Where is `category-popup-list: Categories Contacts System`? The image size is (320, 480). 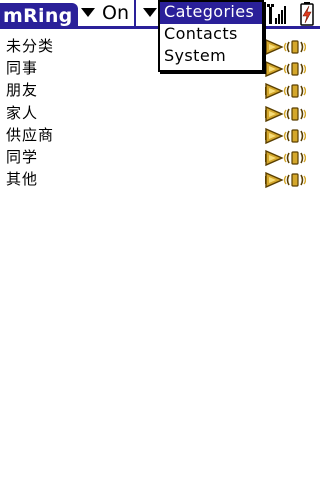 category-popup-list: Categories Contacts System is located at coordinates (211, 36).